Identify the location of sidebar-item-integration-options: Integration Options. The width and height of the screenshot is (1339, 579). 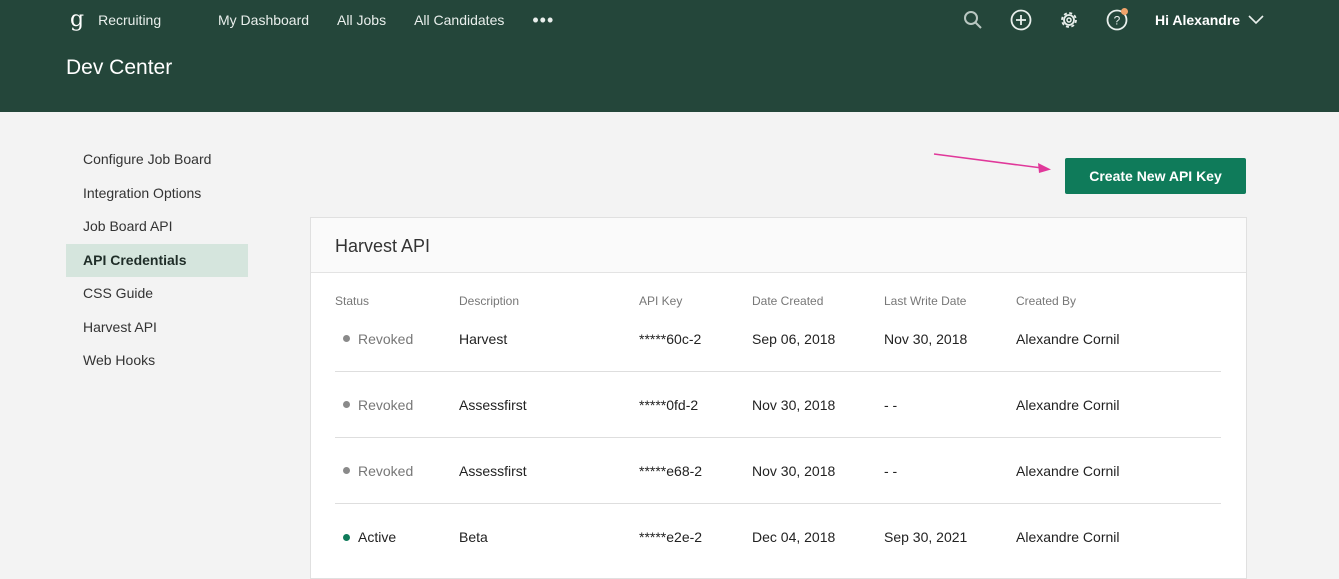
(157, 194).